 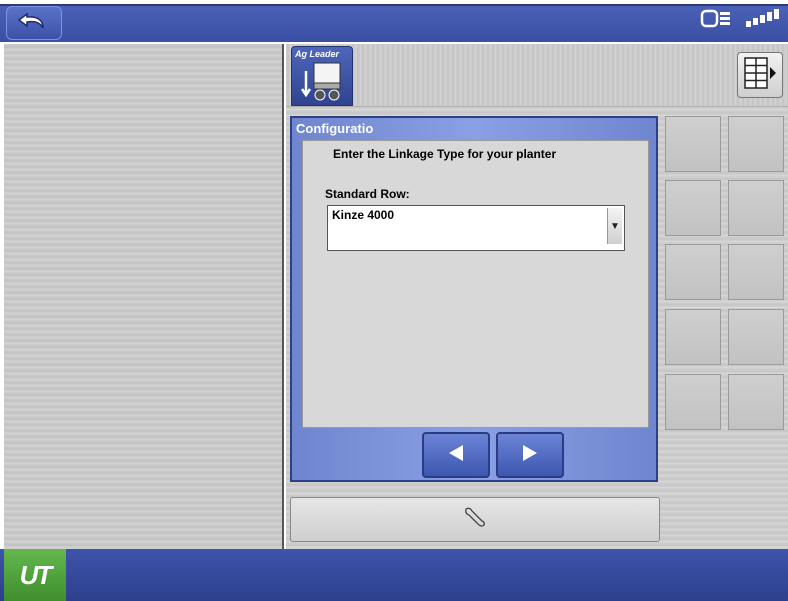 I want to click on top-bar, so click(x=394, y=22).